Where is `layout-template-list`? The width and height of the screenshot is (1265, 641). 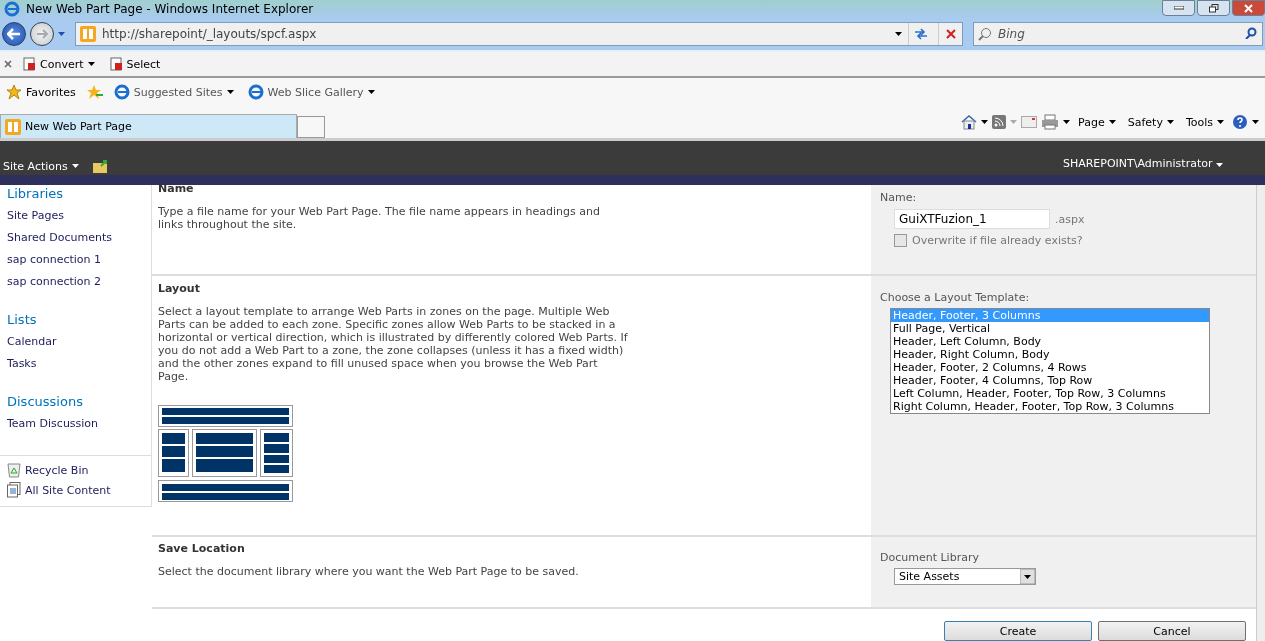
layout-template-list is located at coordinates (1050, 361).